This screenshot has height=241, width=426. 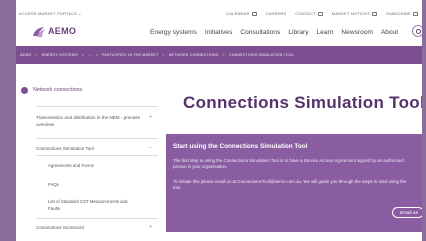 What do you see at coordinates (402, 13) in the screenshot?
I see `subscribe-link: SUBSCRIBE` at bounding box center [402, 13].